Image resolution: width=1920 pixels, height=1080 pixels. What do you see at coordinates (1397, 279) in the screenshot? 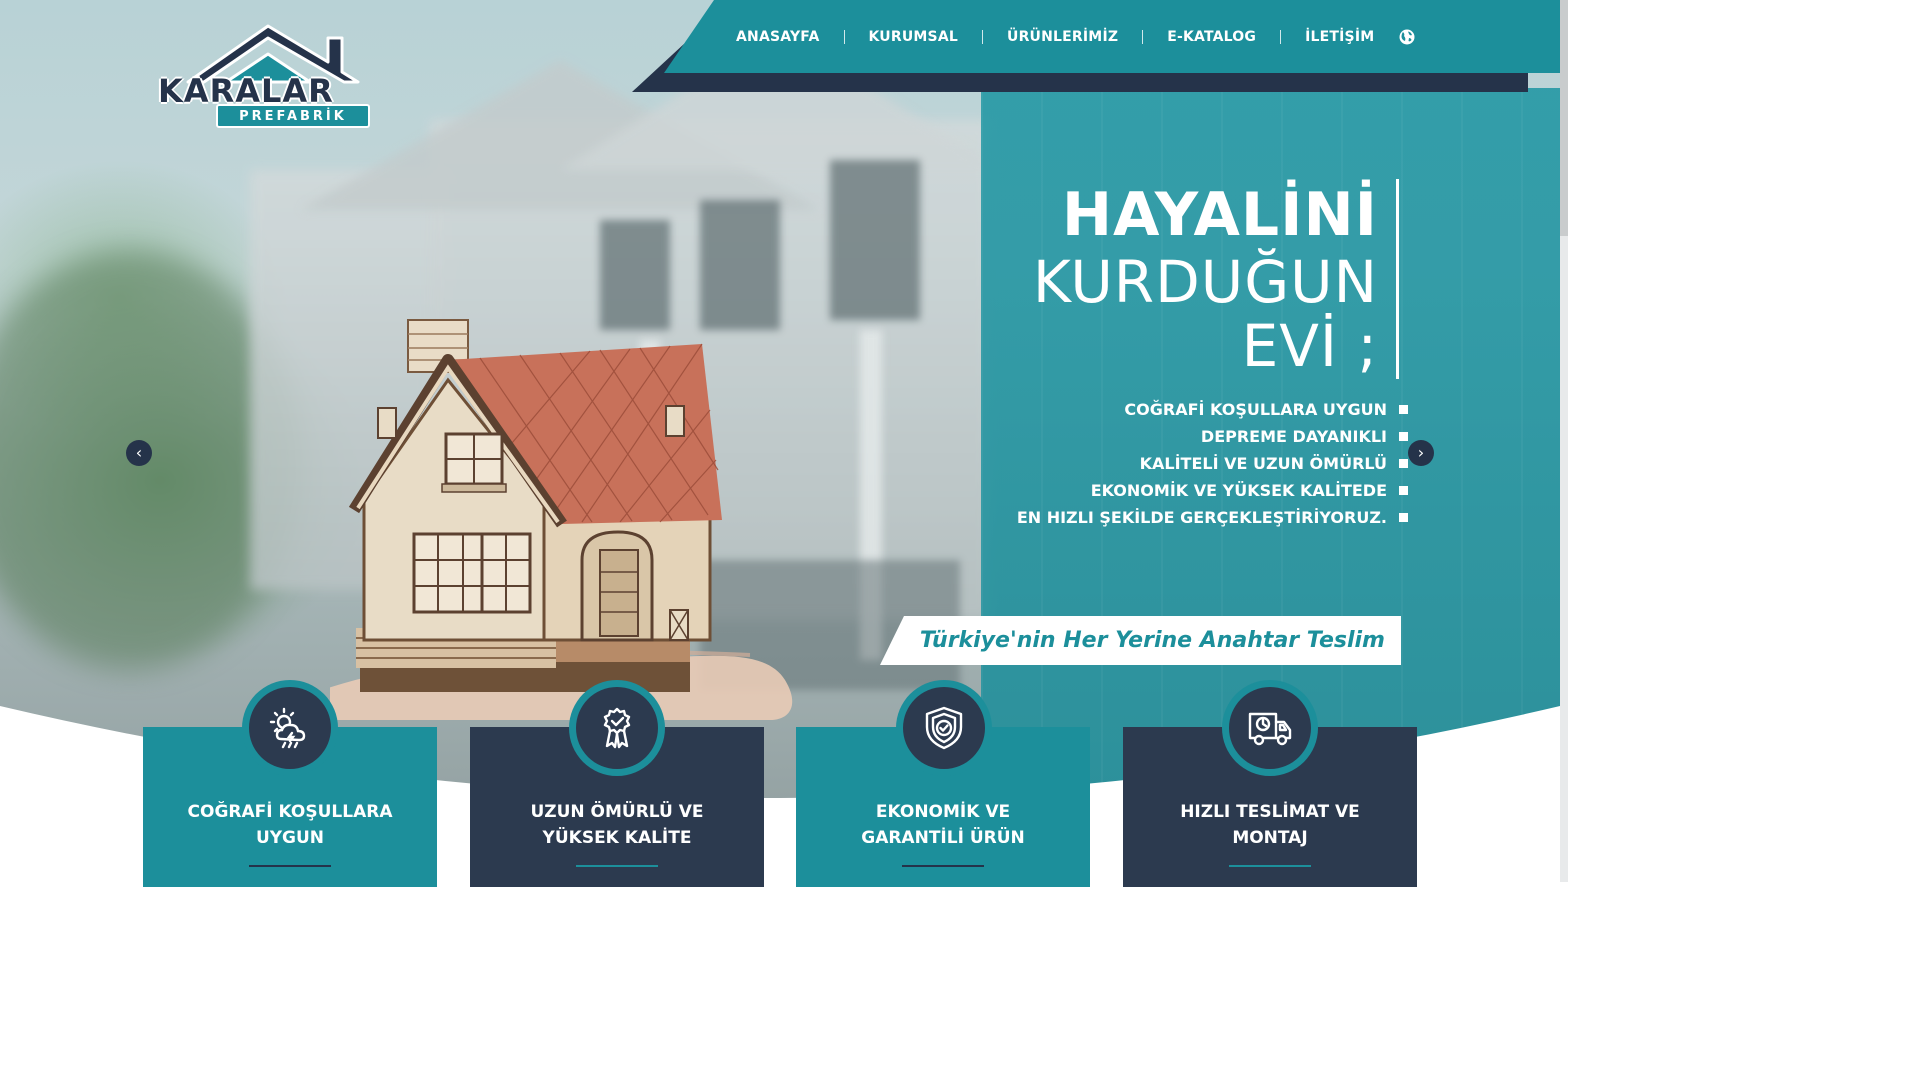
I see `headline-accent-bar` at bounding box center [1397, 279].